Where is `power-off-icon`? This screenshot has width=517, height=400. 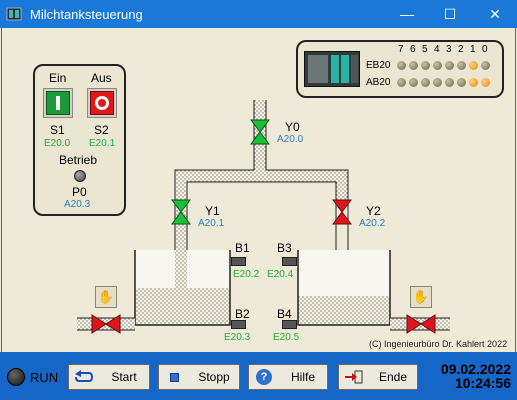 power-off-icon is located at coordinates (102, 103).